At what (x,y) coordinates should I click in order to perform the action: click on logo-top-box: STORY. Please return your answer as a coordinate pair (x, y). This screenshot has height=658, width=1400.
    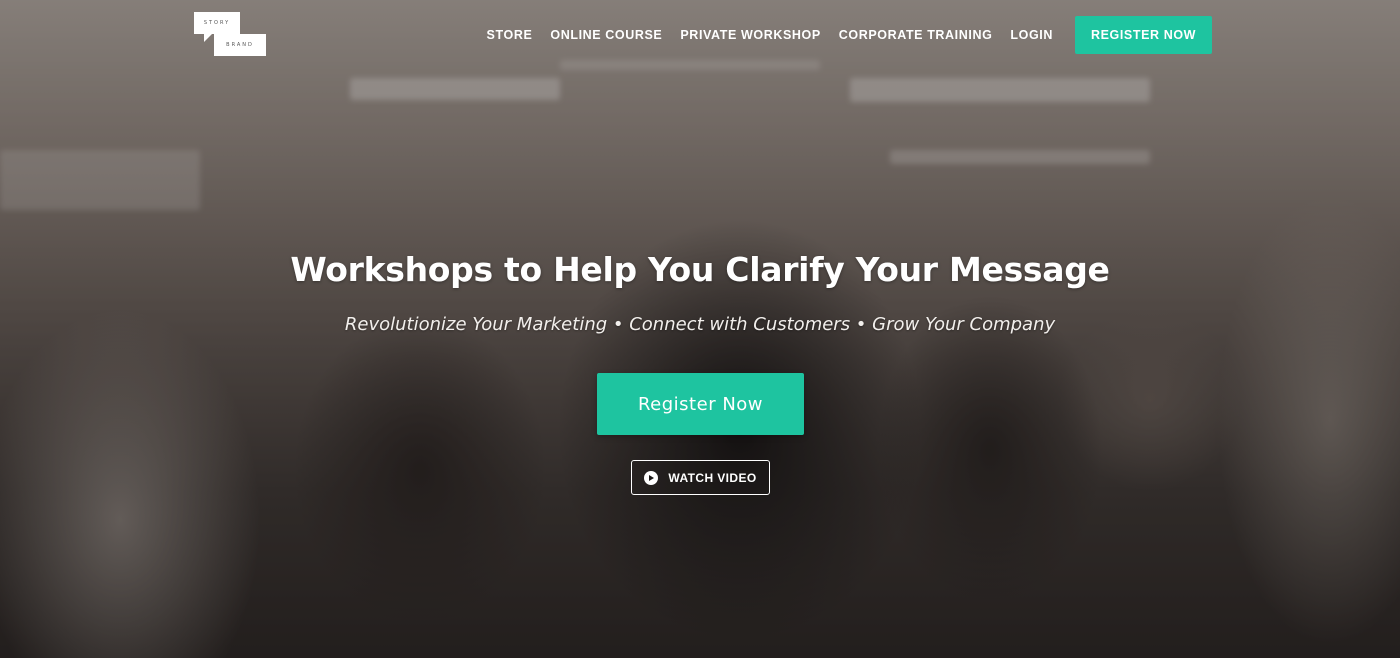
    Looking at the image, I should click on (217, 23).